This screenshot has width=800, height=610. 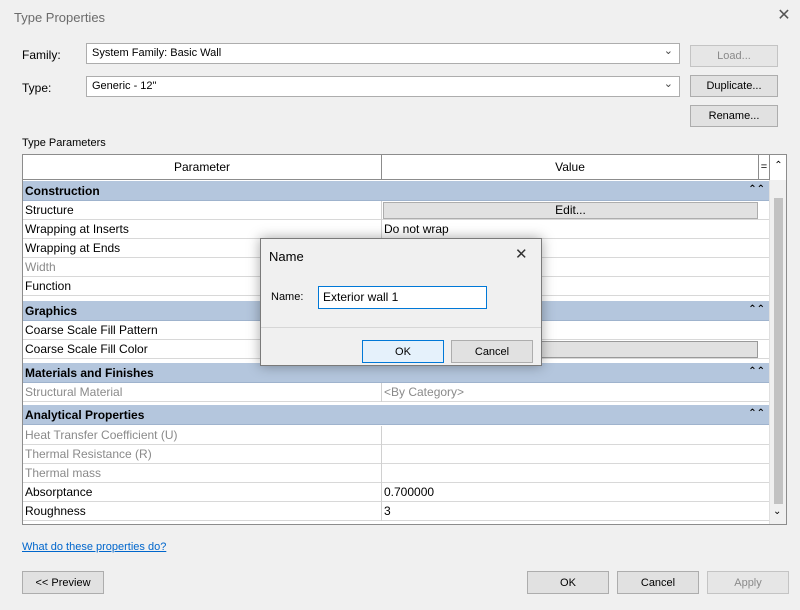 What do you see at coordinates (88, 454) in the screenshot?
I see `param-name: Thermal Resistance (R)` at bounding box center [88, 454].